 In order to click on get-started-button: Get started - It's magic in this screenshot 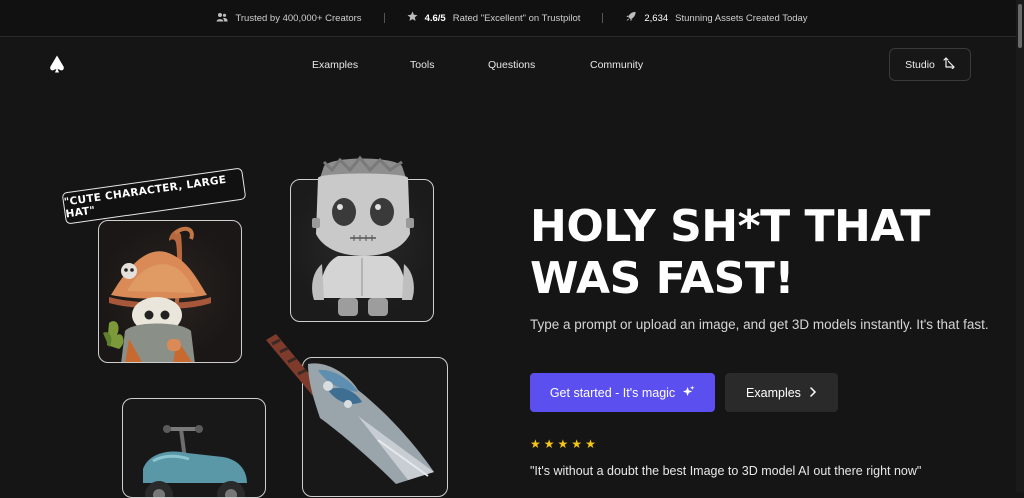, I will do `click(622, 392)`.